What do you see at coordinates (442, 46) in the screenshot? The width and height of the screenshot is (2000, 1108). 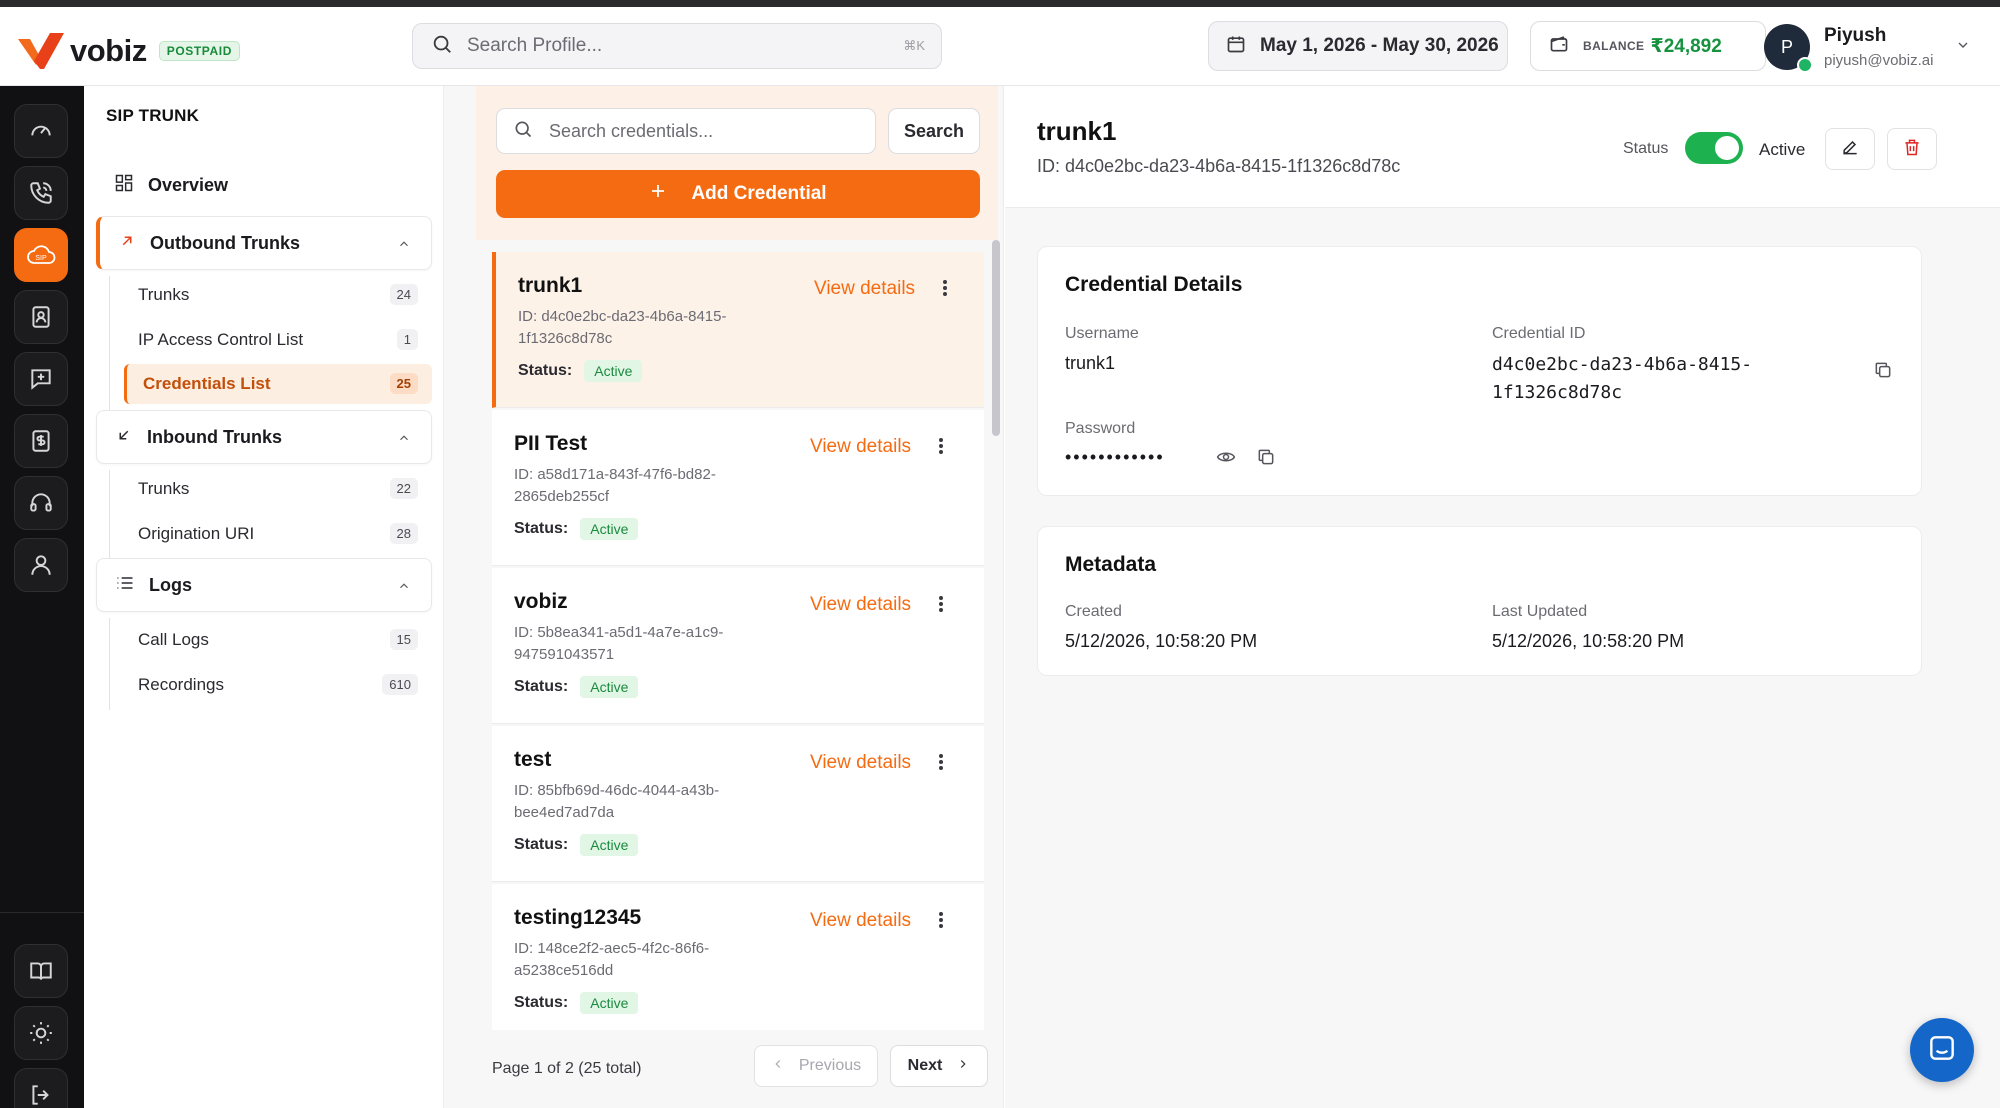 I see `search-icon` at bounding box center [442, 46].